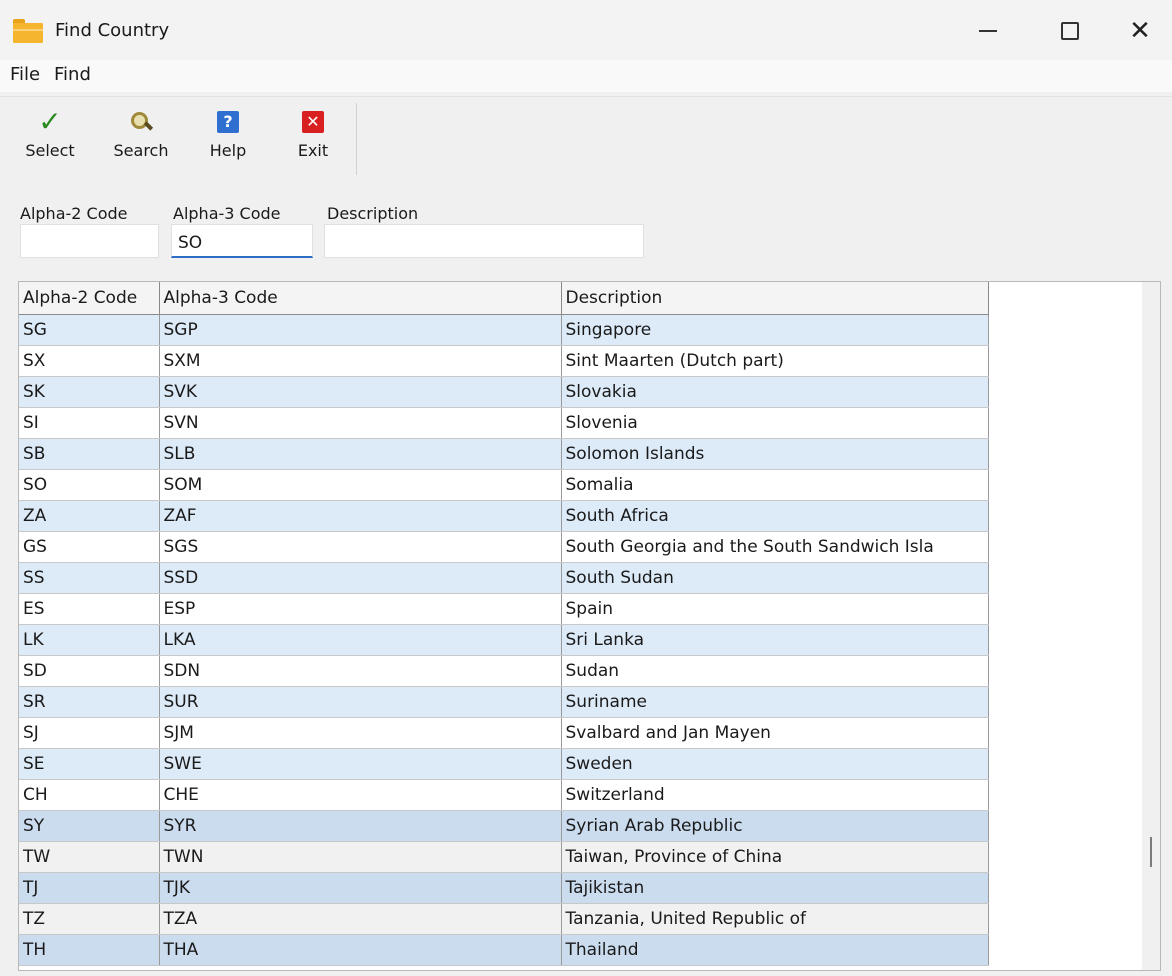 The image size is (1172, 976). What do you see at coordinates (775, 516) in the screenshot?
I see `cell-description: South Africa` at bounding box center [775, 516].